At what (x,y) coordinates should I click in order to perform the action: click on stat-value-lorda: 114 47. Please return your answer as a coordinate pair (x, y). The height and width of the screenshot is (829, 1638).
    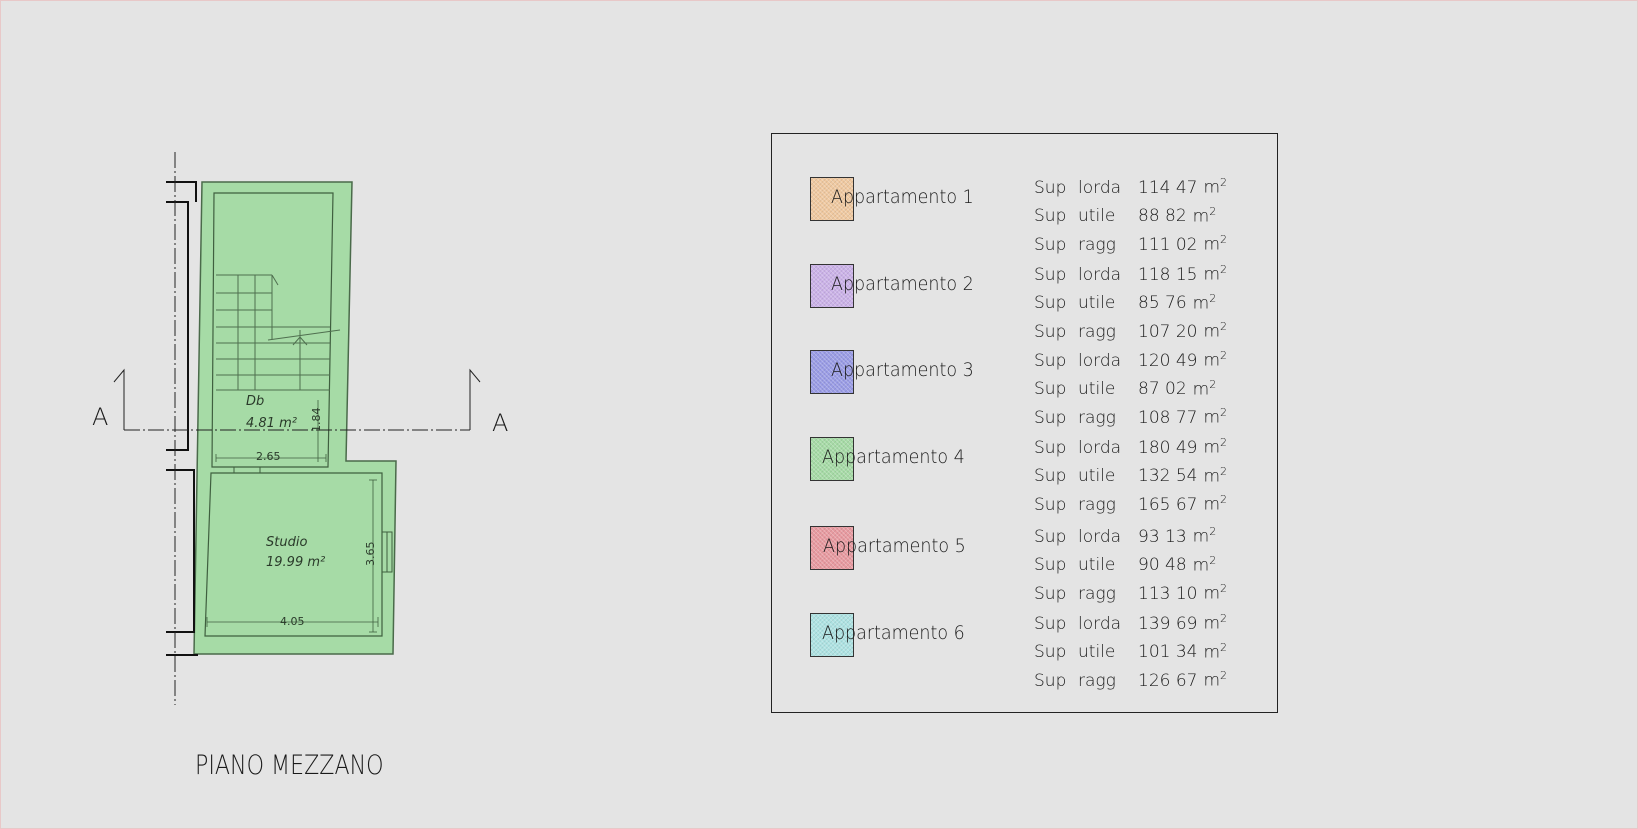
    Looking at the image, I should click on (1168, 187).